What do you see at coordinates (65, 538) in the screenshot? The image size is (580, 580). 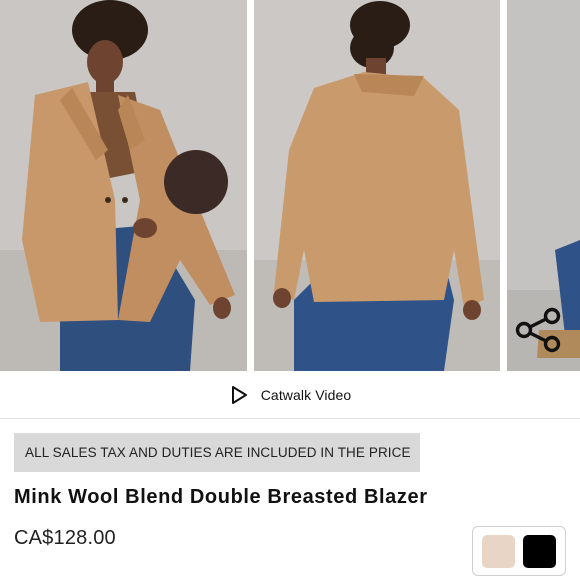 I see `product-price: CA$128.00` at bounding box center [65, 538].